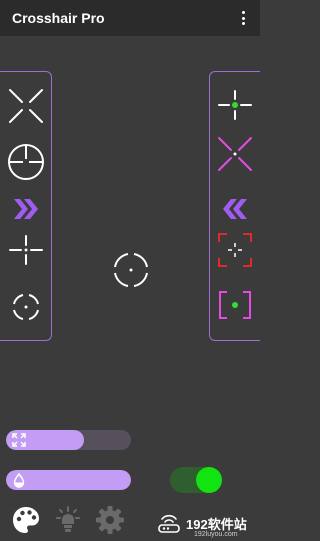  I want to click on size-slider, so click(68, 440).